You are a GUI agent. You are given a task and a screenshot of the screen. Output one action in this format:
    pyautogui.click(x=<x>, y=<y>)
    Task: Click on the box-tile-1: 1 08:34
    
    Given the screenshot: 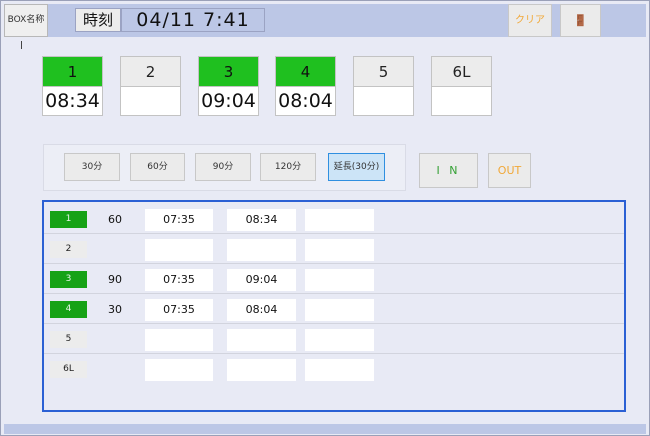 What is the action you would take?
    pyautogui.click(x=72, y=86)
    